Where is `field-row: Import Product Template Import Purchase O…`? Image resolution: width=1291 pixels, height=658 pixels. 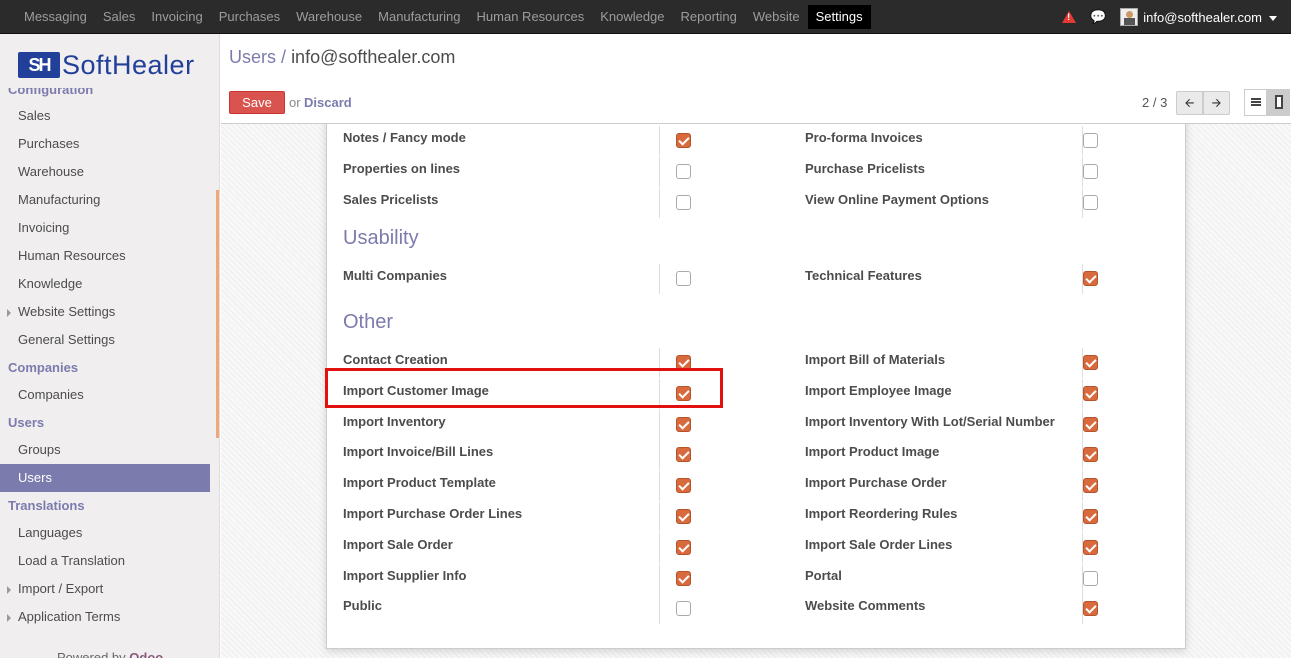 field-row: Import Product Template Import Purchase O… is located at coordinates (758, 488).